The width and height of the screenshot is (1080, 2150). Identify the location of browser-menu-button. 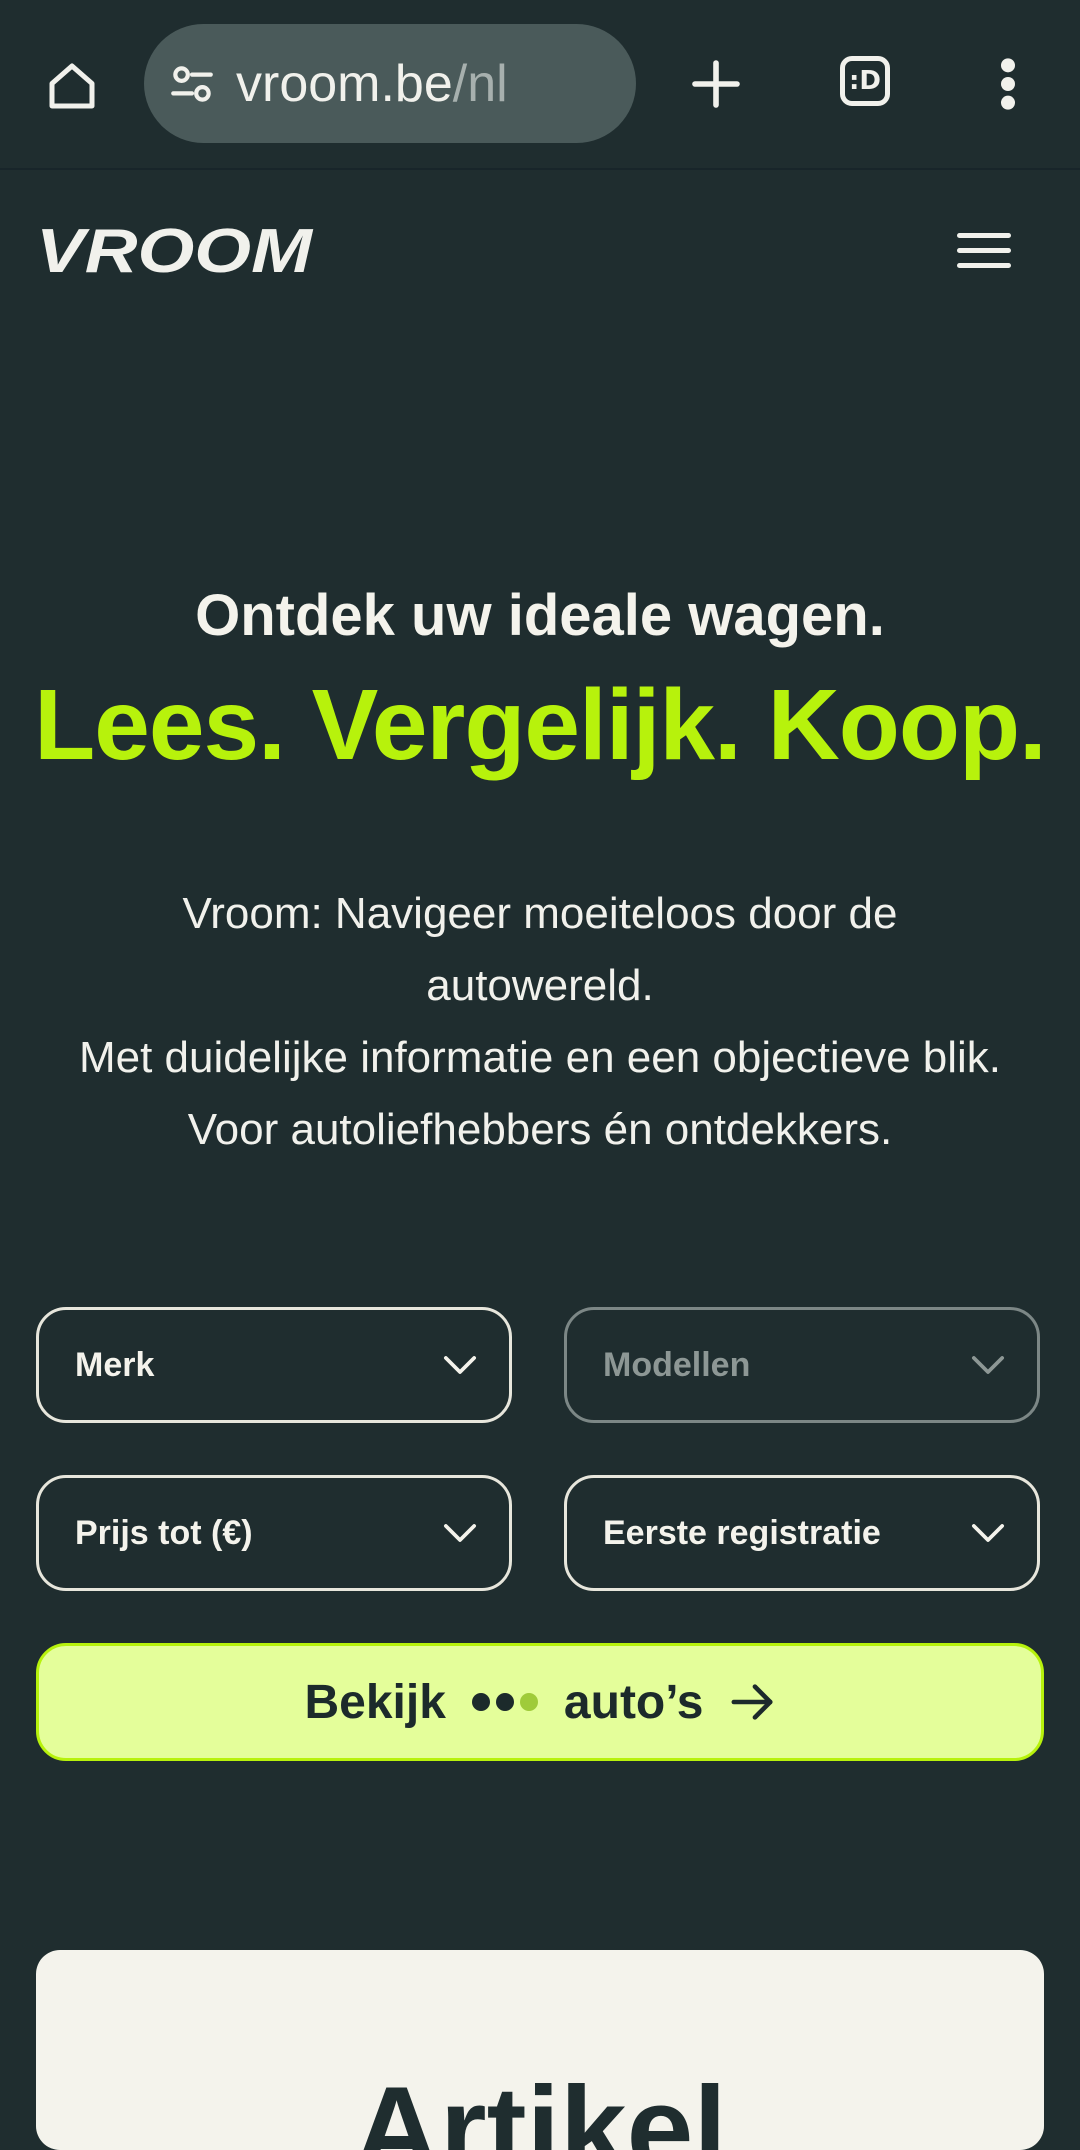
(1008, 84).